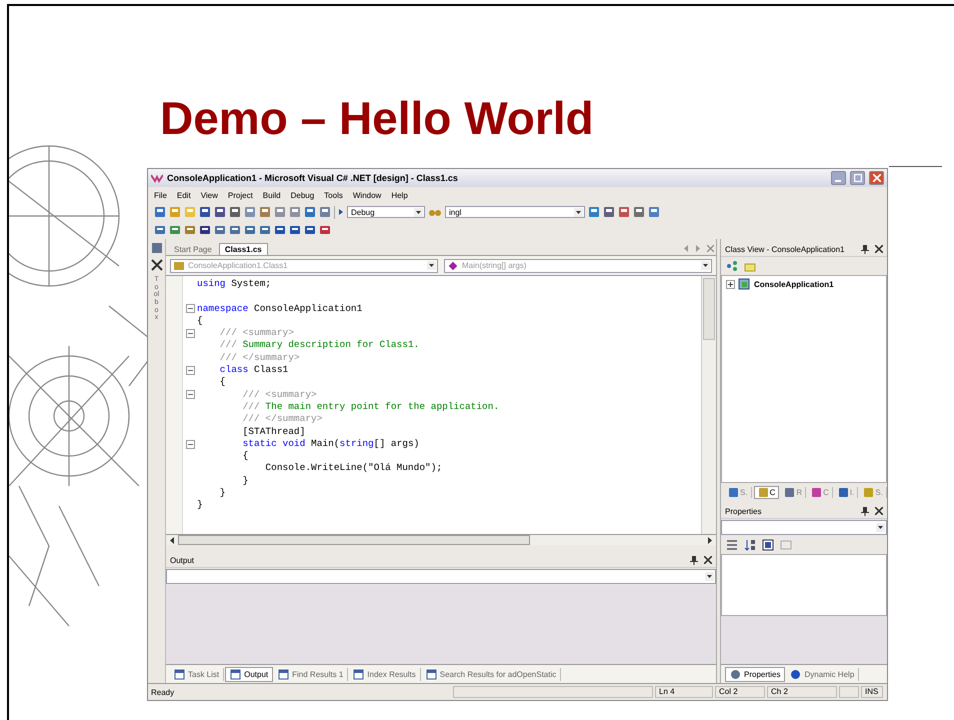  I want to click on find-dropdown: ingl, so click(515, 212).